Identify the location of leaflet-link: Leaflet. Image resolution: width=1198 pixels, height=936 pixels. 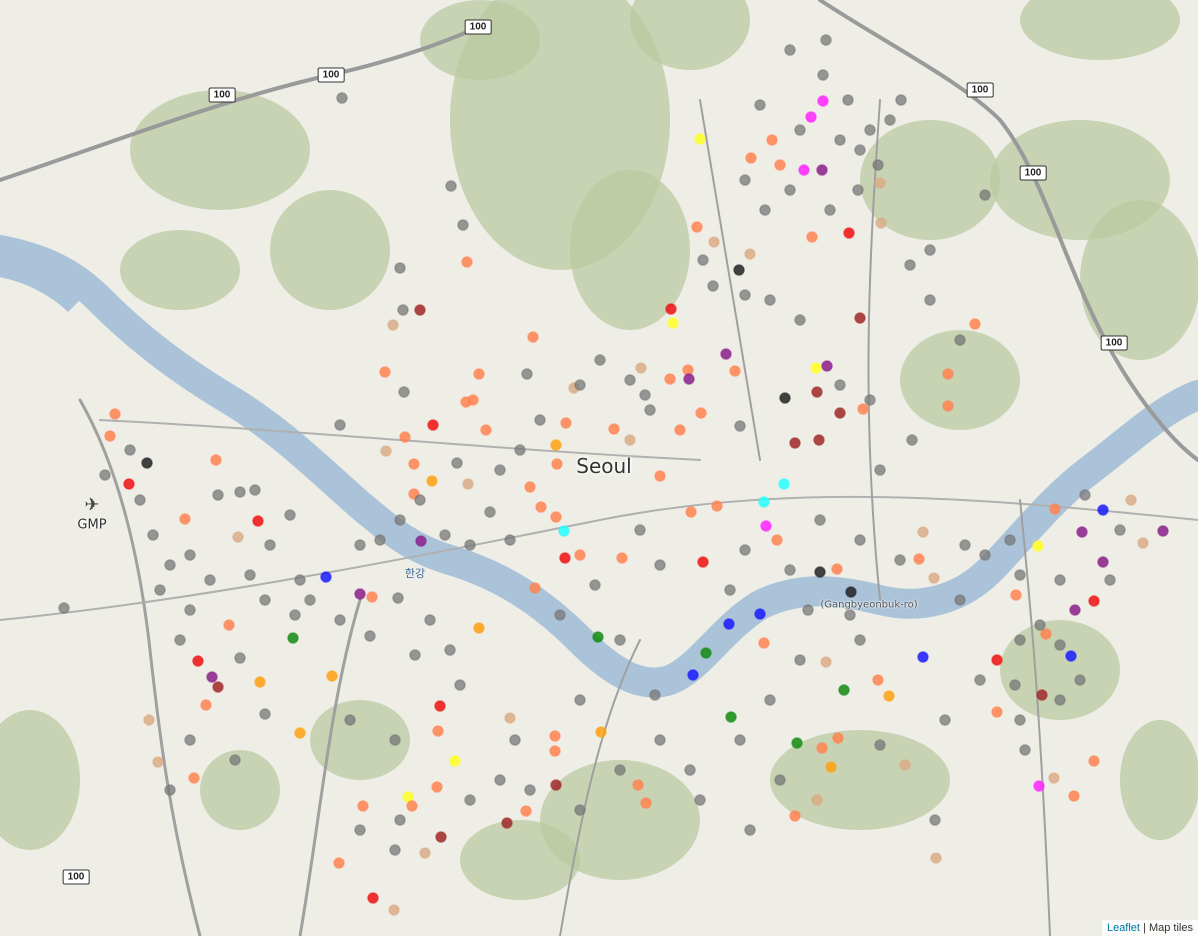
(1123, 928).